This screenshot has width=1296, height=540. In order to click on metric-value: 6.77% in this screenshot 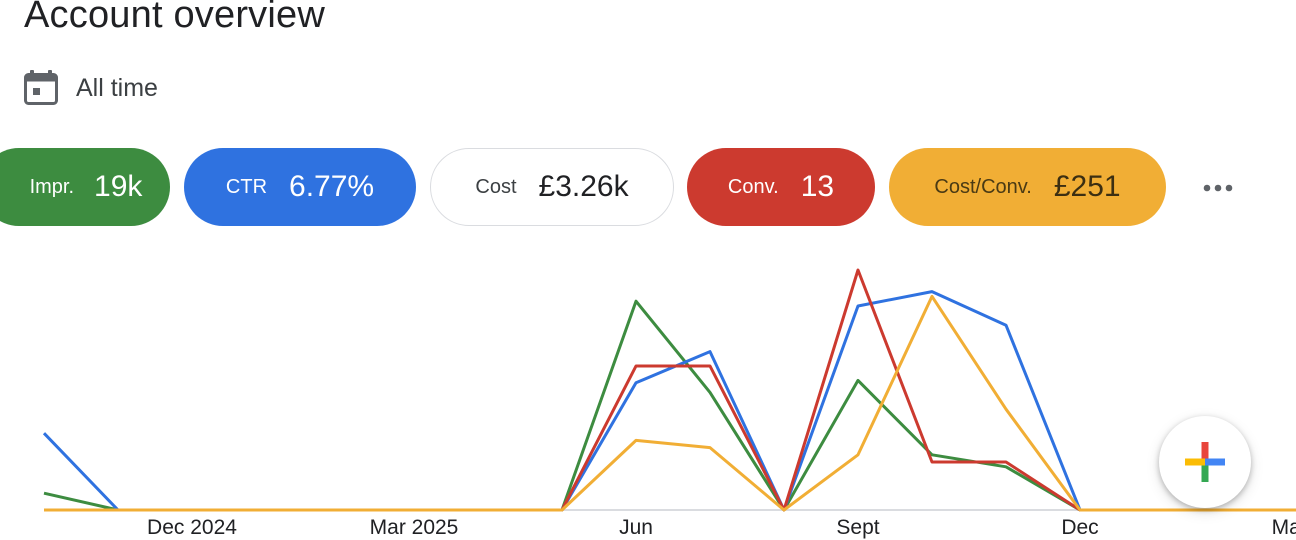, I will do `click(332, 186)`.